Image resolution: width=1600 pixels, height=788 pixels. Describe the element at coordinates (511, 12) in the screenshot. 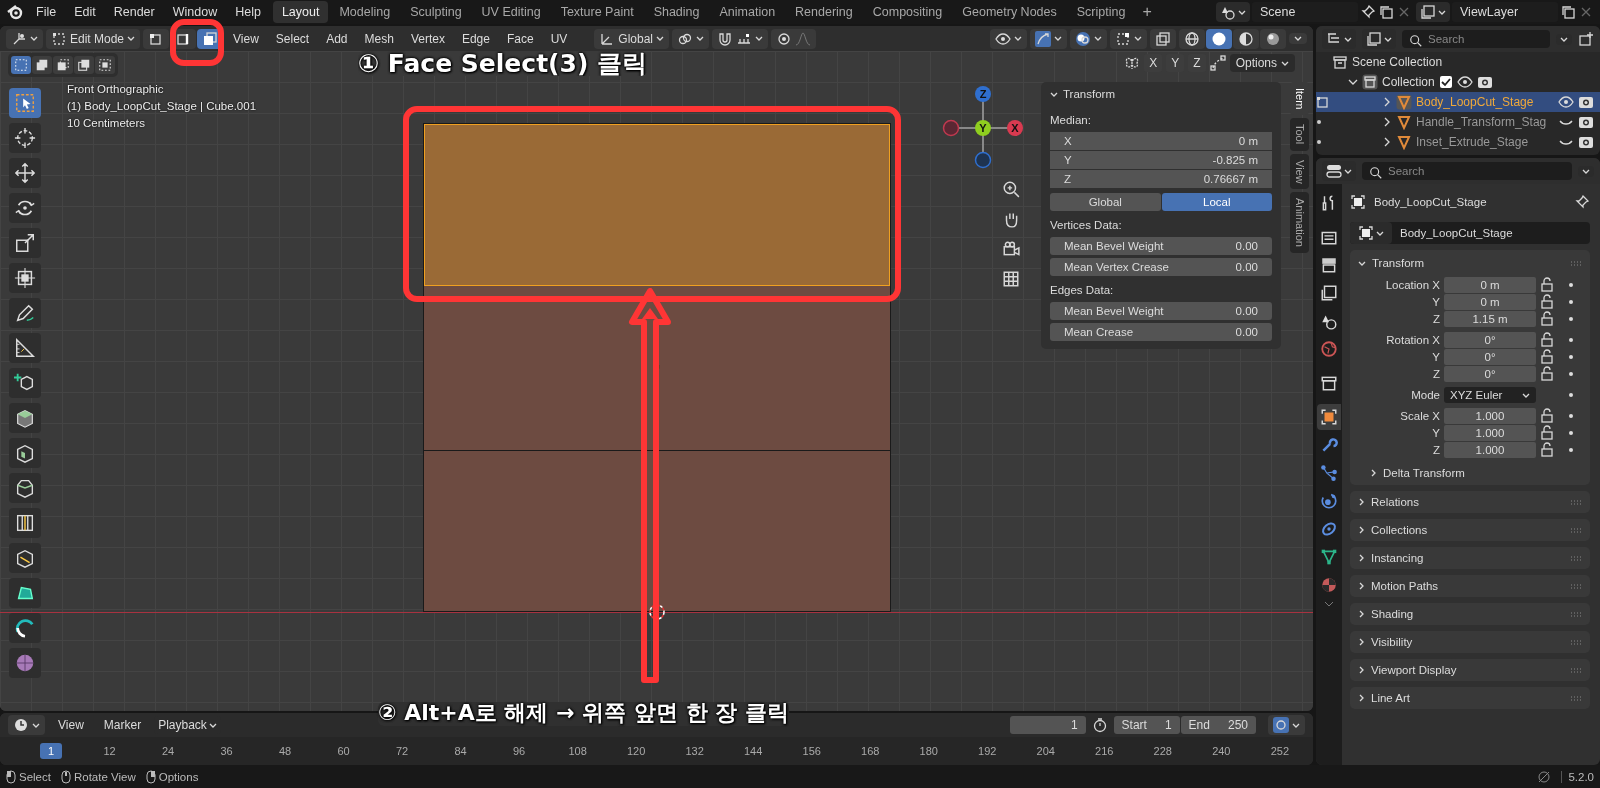

I see `workspace-tab: UV Editing` at that location.